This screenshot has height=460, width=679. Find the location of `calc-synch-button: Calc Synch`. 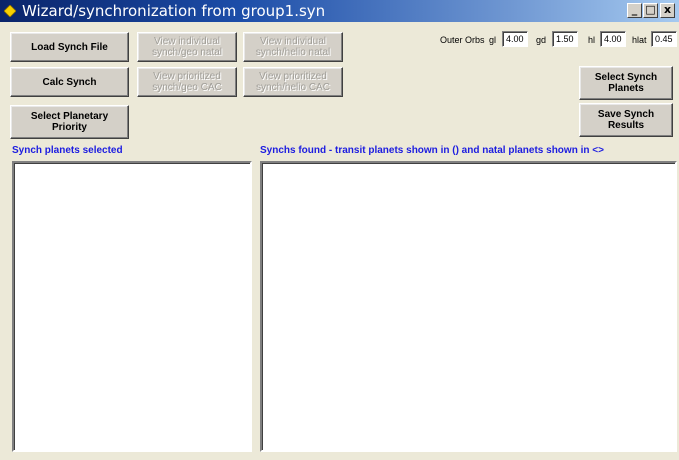

calc-synch-button: Calc Synch is located at coordinates (69, 82).